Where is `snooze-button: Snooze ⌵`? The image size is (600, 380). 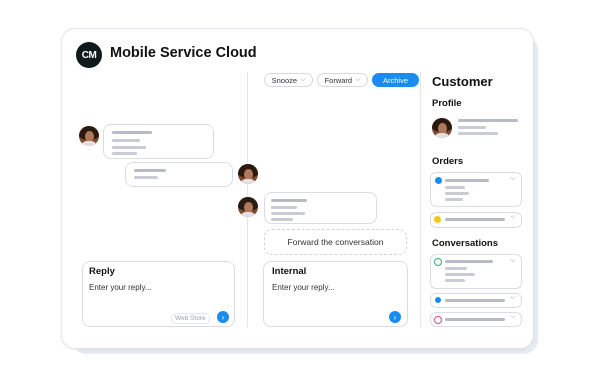
snooze-button: Snooze ⌵ is located at coordinates (288, 80).